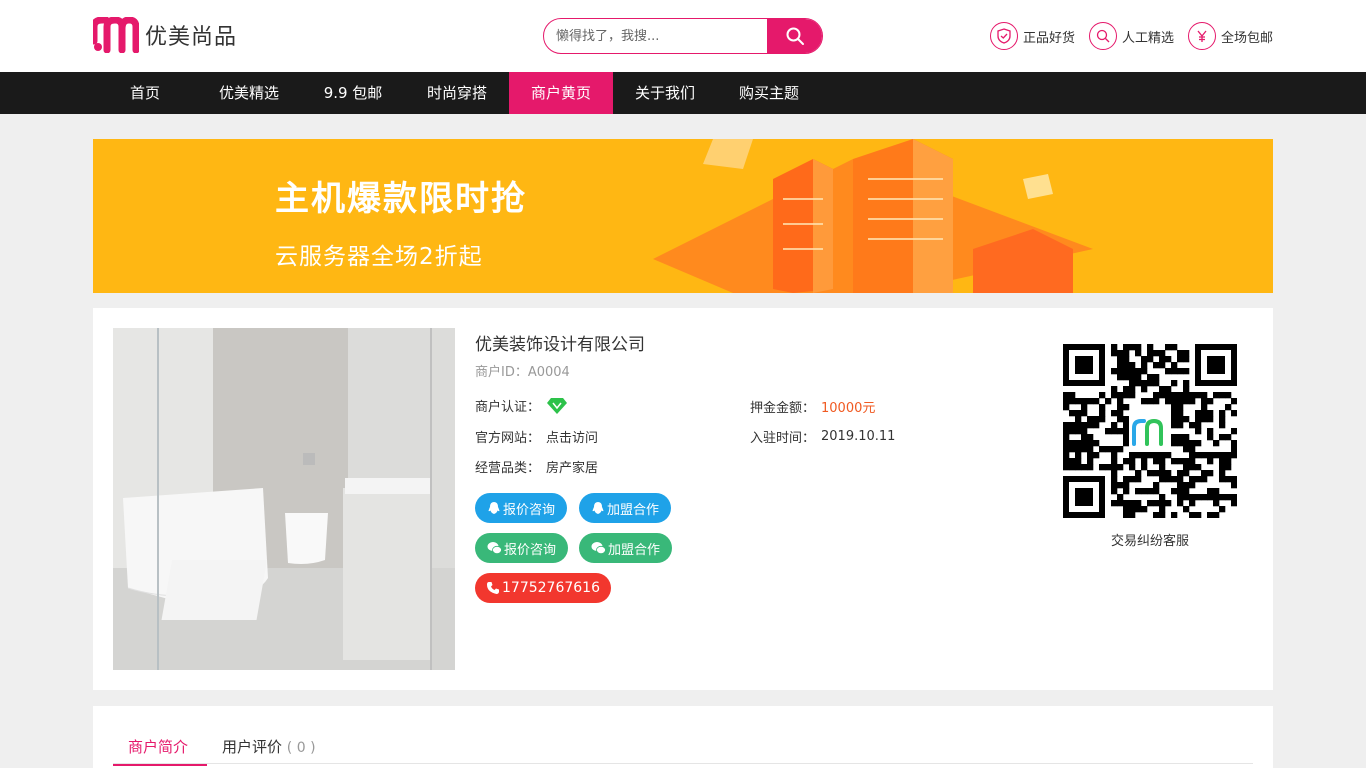 This screenshot has width=1366, height=768. I want to click on deposit-value: 10000元, so click(848, 408).